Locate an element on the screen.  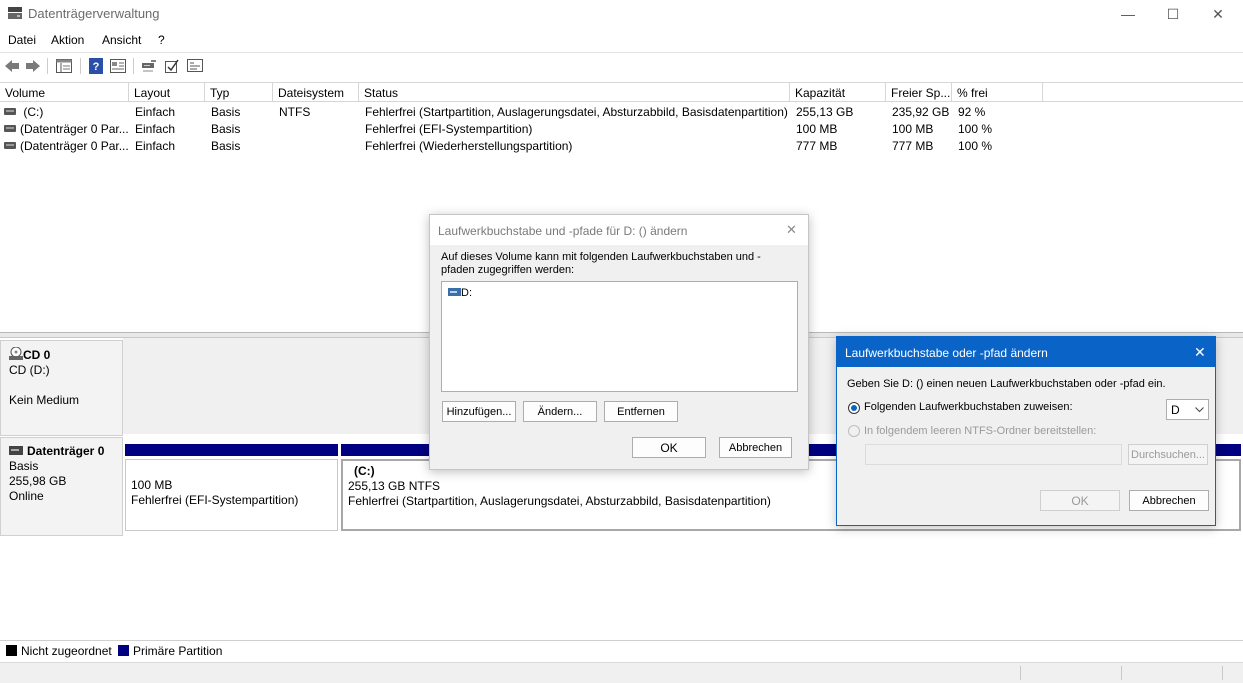
legend-label: Nicht zugeordnet is located at coordinates (66, 651).